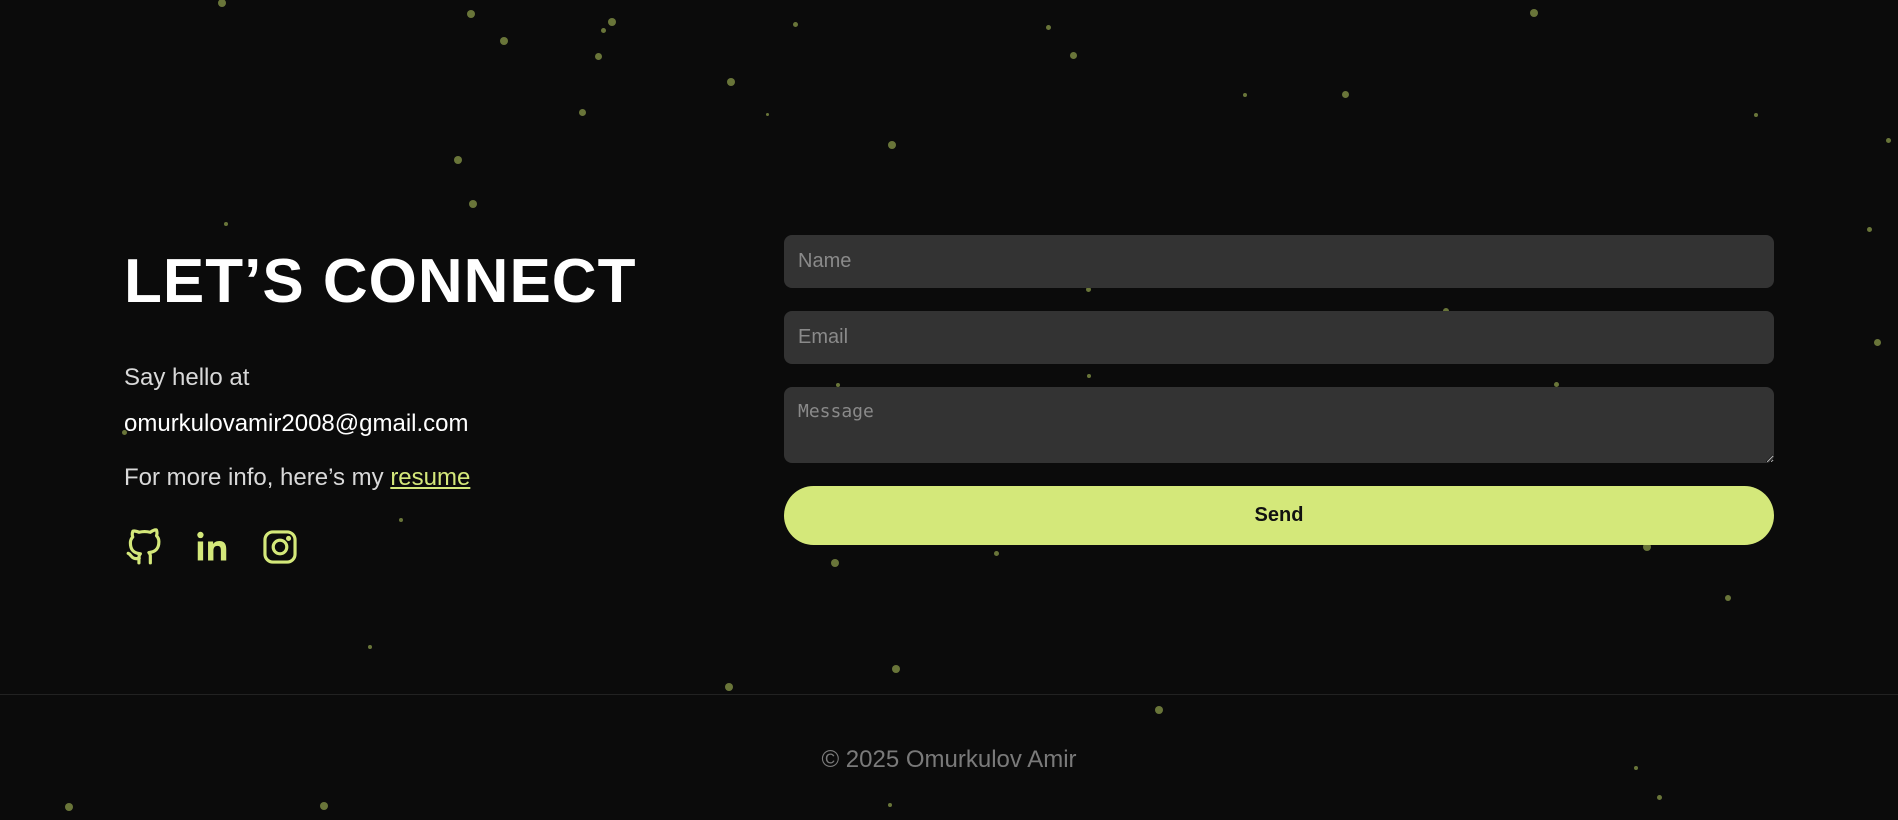  Describe the element at coordinates (1279, 337) in the screenshot. I see `email-input` at that location.